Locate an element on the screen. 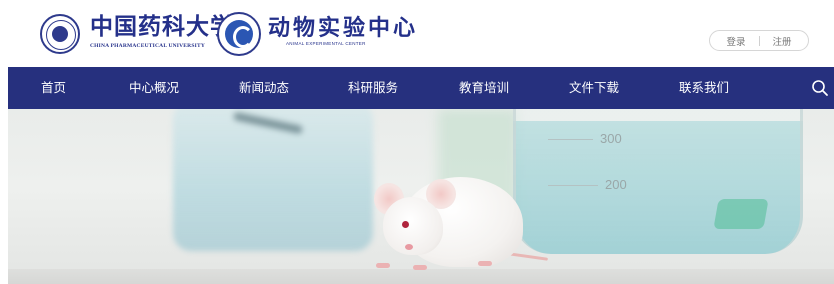 The image size is (834, 284). nav-item-news: 新闻动态 is located at coordinates (264, 88).